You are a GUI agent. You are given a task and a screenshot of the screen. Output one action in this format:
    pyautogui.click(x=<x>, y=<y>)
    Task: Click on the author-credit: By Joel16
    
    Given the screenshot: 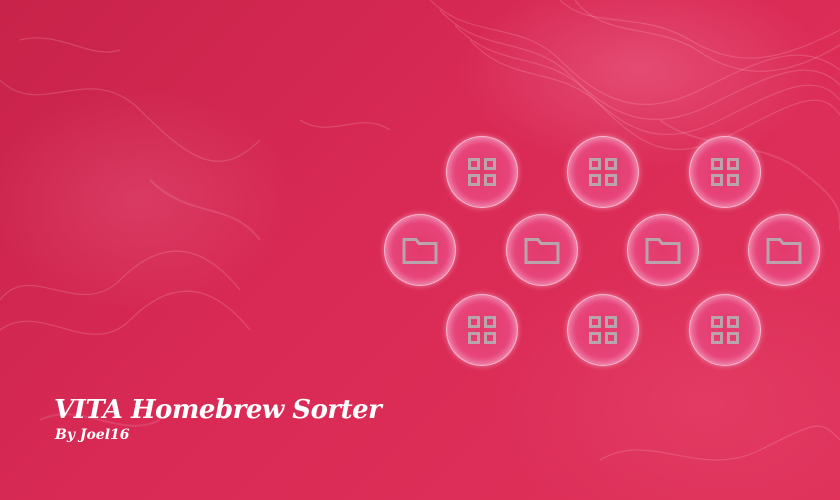 What is the action you would take?
    pyautogui.click(x=92, y=435)
    